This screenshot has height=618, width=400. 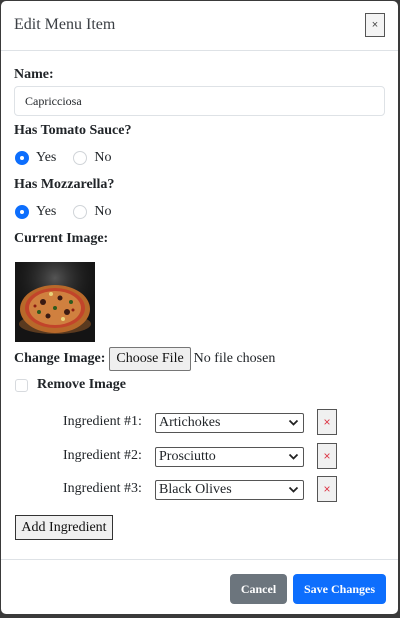 What do you see at coordinates (187, 456) in the screenshot?
I see `ingredient-2-value: Prosciutto` at bounding box center [187, 456].